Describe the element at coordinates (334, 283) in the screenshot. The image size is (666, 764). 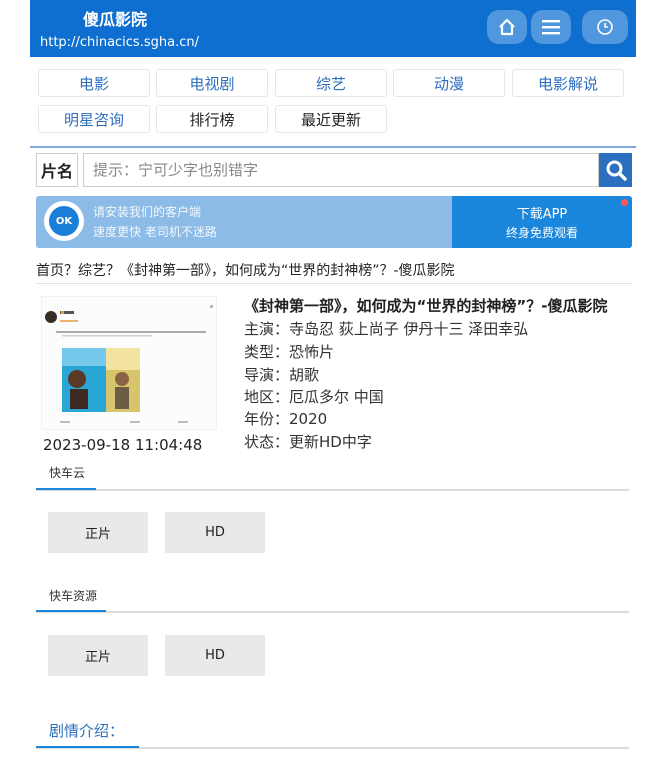
I see `breadcrumb-divider` at that location.